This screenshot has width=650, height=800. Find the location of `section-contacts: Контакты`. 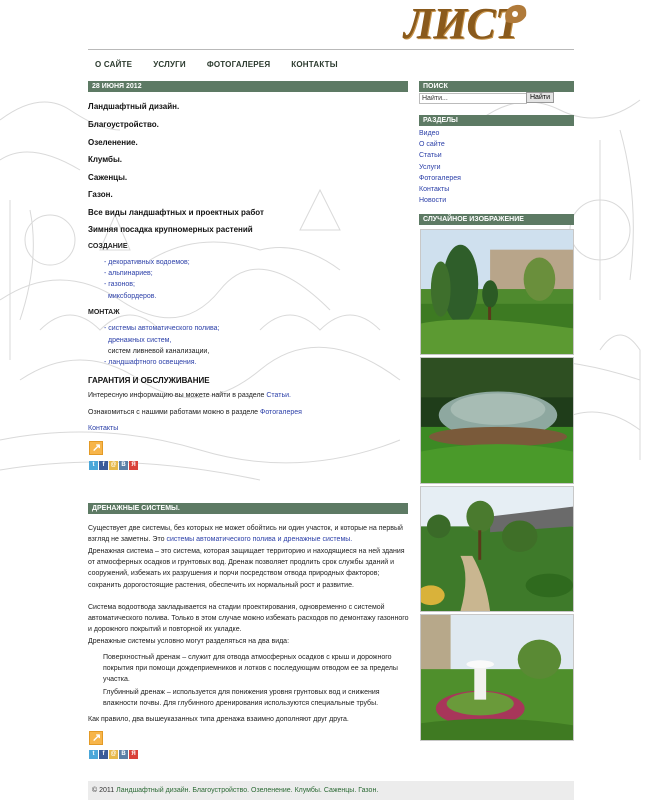

section-contacts: Контакты is located at coordinates (440, 189).